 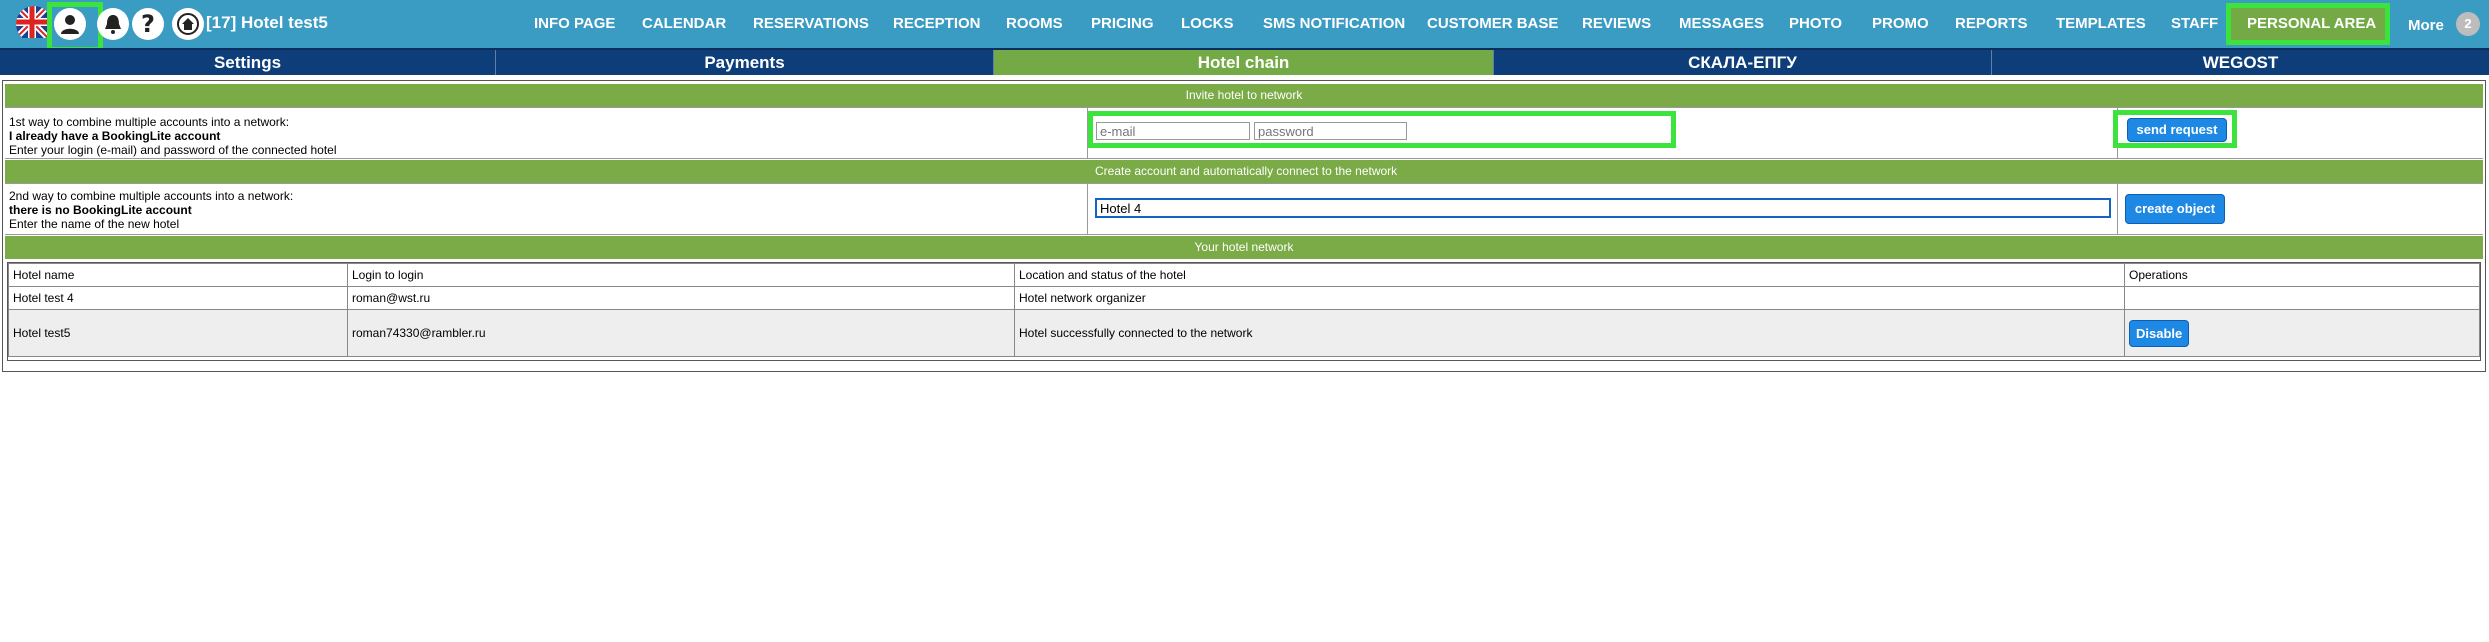 What do you see at coordinates (1034, 23) in the screenshot?
I see `nav-rooms: ROOMS` at bounding box center [1034, 23].